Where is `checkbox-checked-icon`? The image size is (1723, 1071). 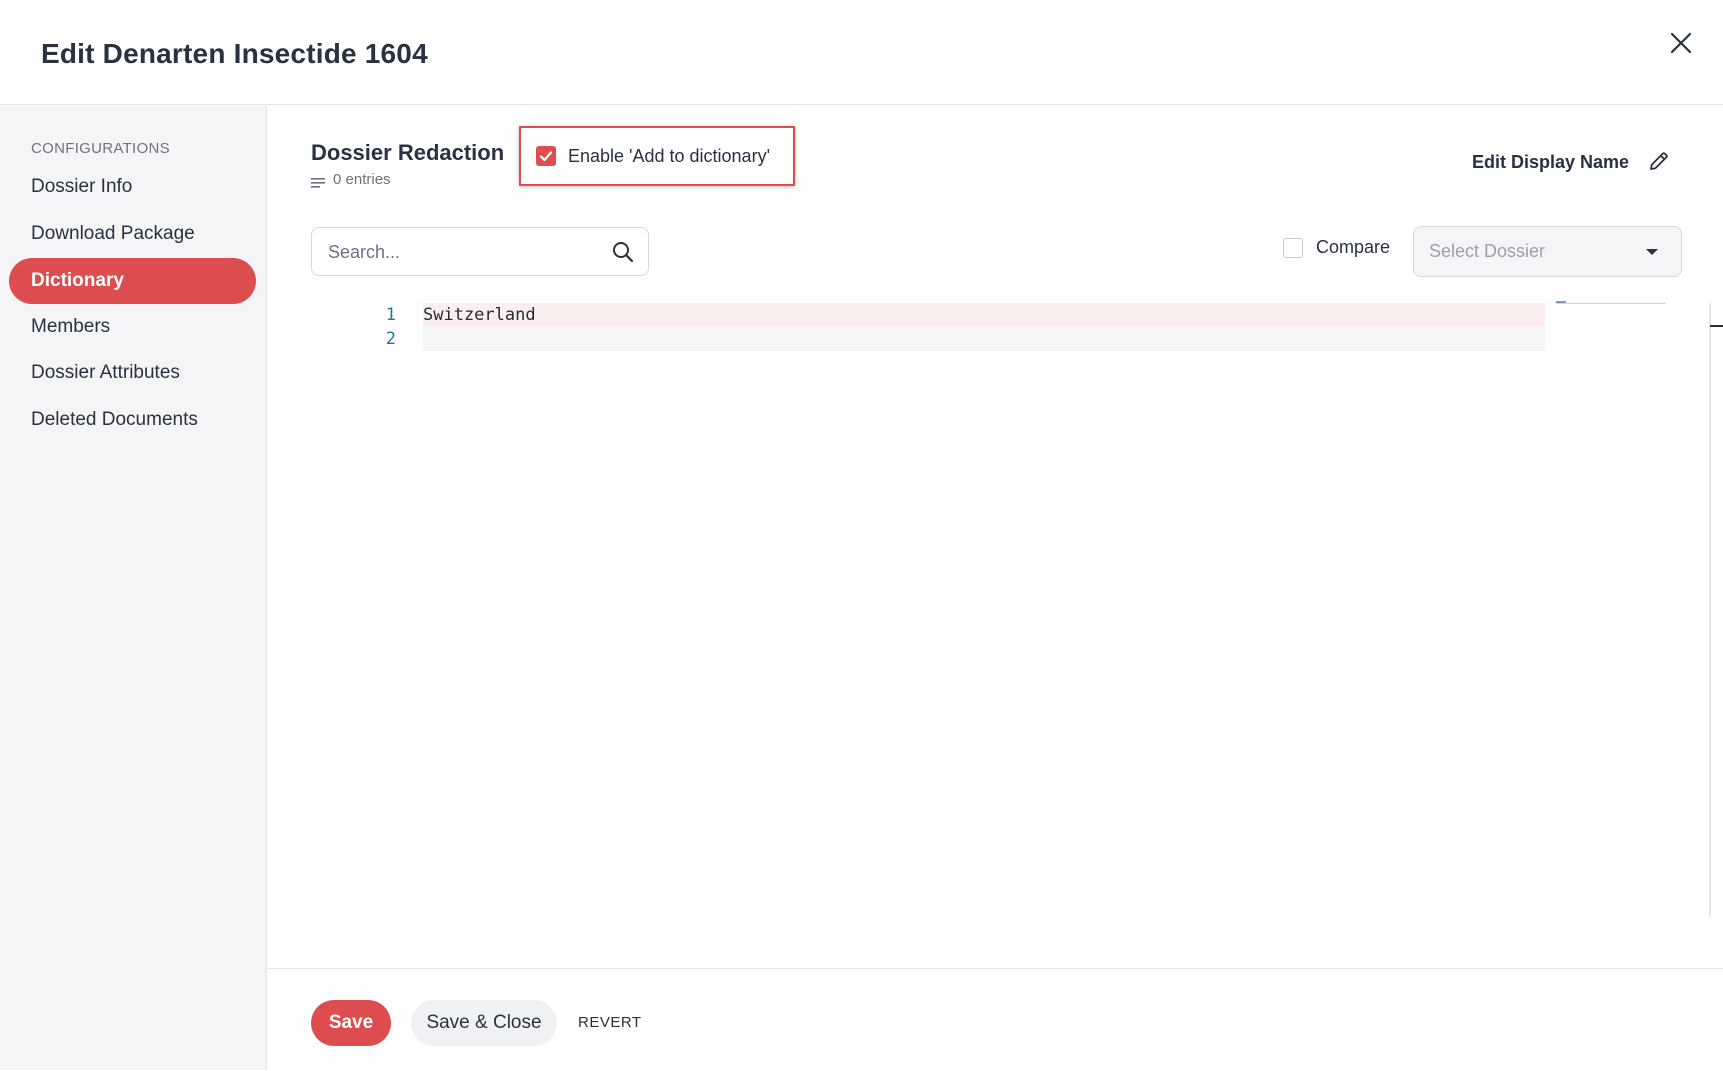 checkbox-checked-icon is located at coordinates (546, 156).